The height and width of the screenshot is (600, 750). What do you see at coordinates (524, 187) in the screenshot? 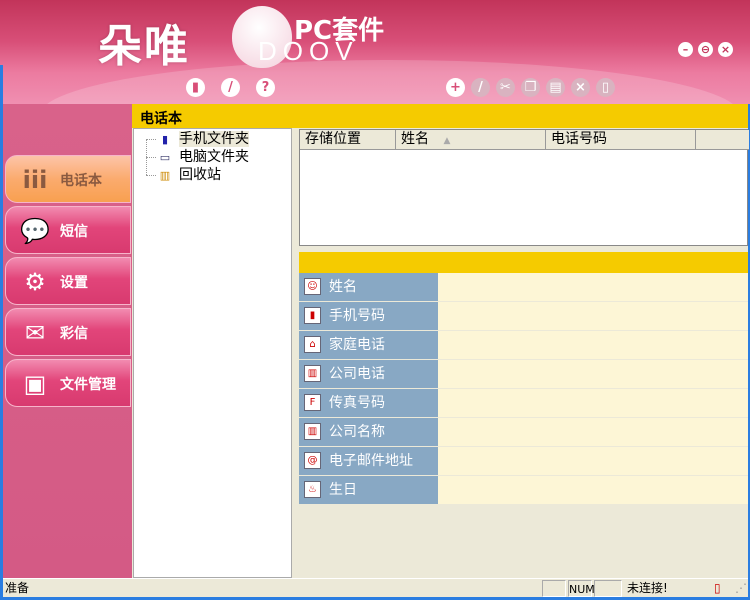
I see `contact-list: 存储位置 姓名 ▲ 电话号码` at bounding box center [524, 187].